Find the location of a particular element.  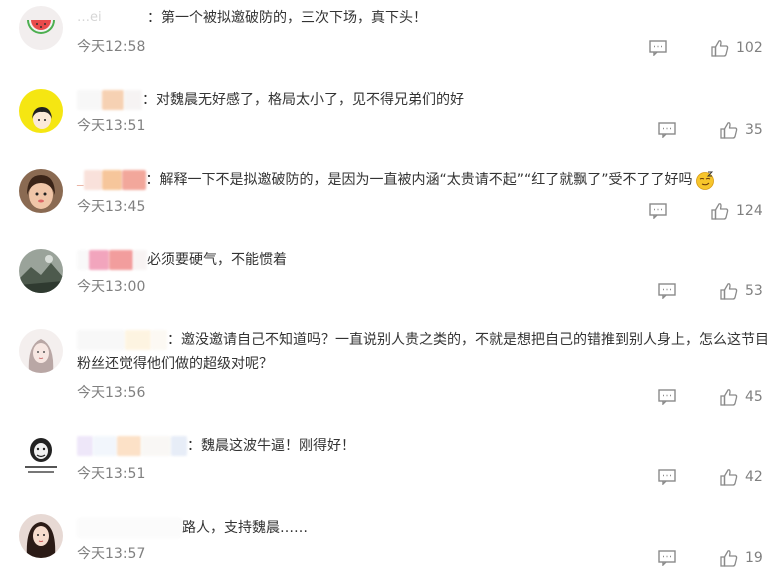

watermelon-icon is located at coordinates (41, 28).